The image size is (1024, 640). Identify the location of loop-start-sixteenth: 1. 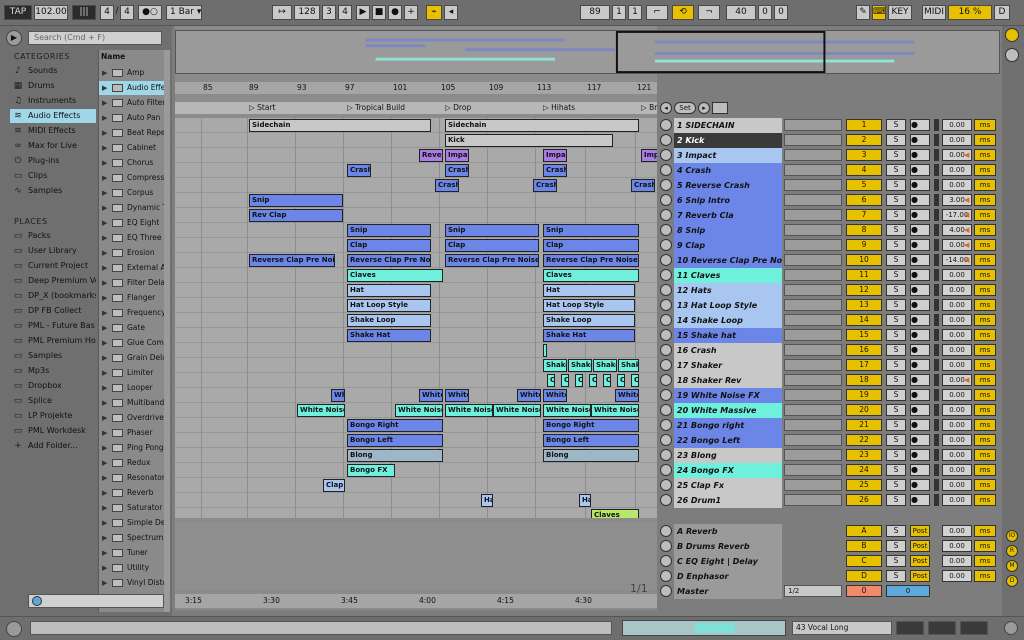
(635, 12).